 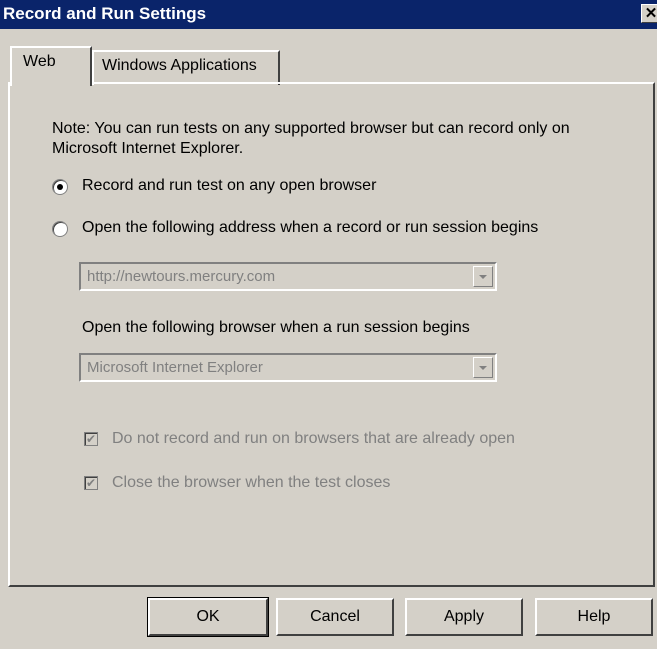 What do you see at coordinates (335, 617) in the screenshot?
I see `cancel-button: Cancel` at bounding box center [335, 617].